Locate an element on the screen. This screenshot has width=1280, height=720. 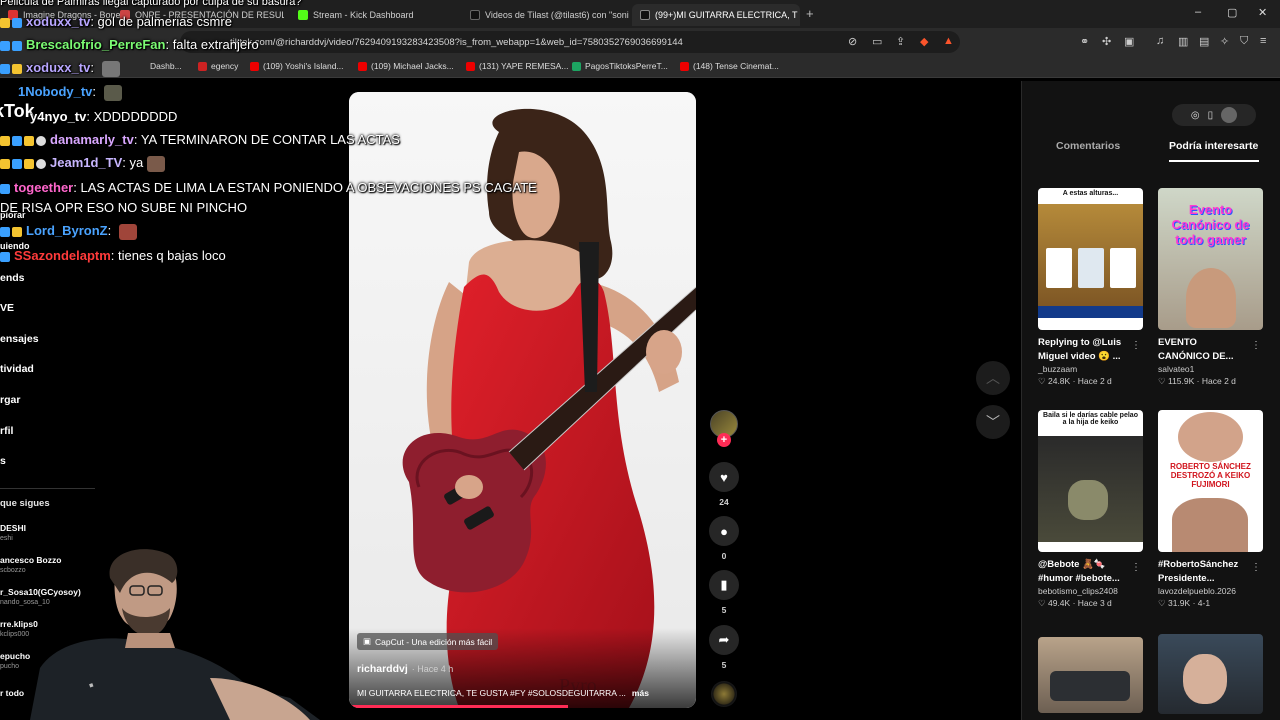
sidebar-item-live: VE is located at coordinates (7, 308).